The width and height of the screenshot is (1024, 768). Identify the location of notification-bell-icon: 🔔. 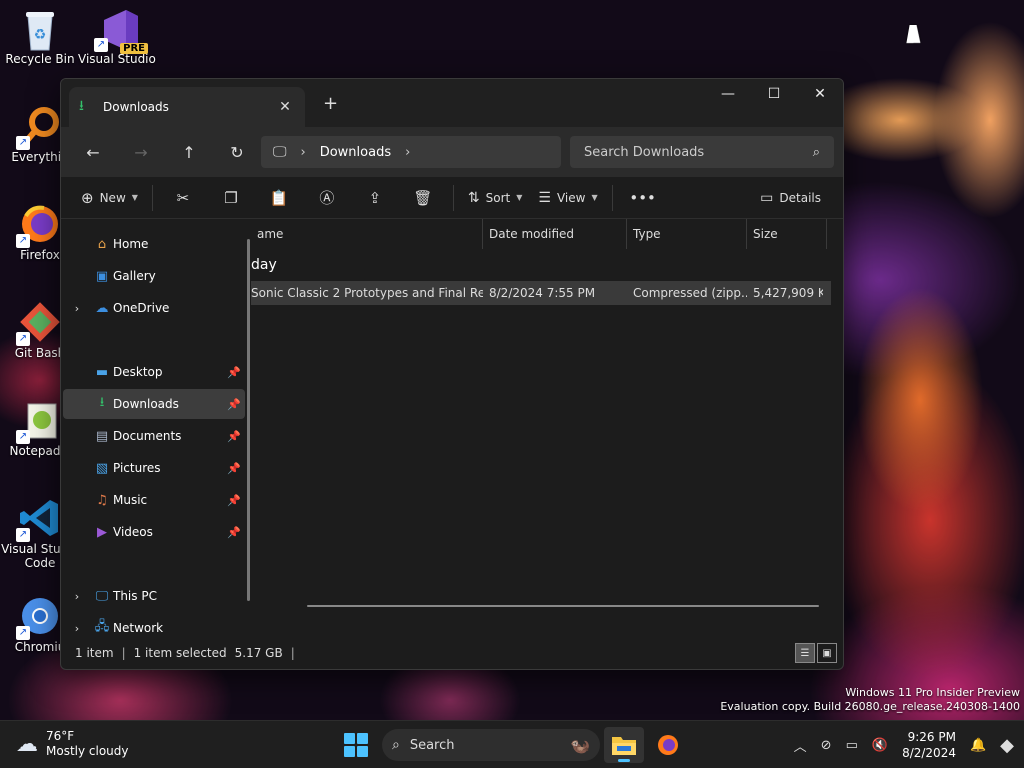
(978, 745).